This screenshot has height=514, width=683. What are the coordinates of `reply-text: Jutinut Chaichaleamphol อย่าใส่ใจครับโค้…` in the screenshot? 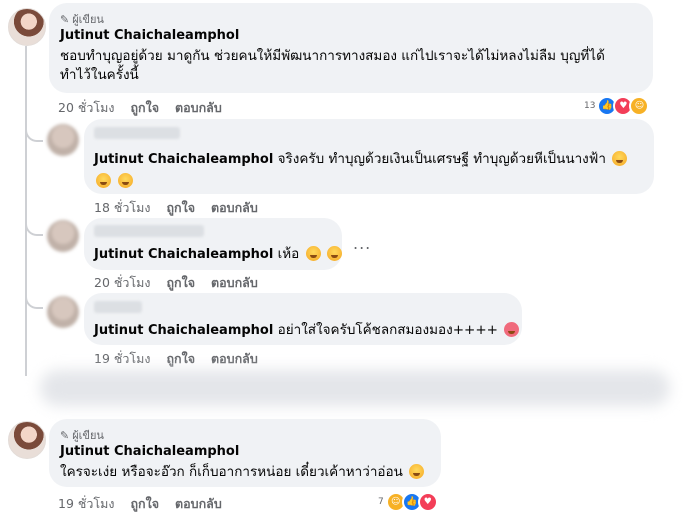 It's located at (307, 330).